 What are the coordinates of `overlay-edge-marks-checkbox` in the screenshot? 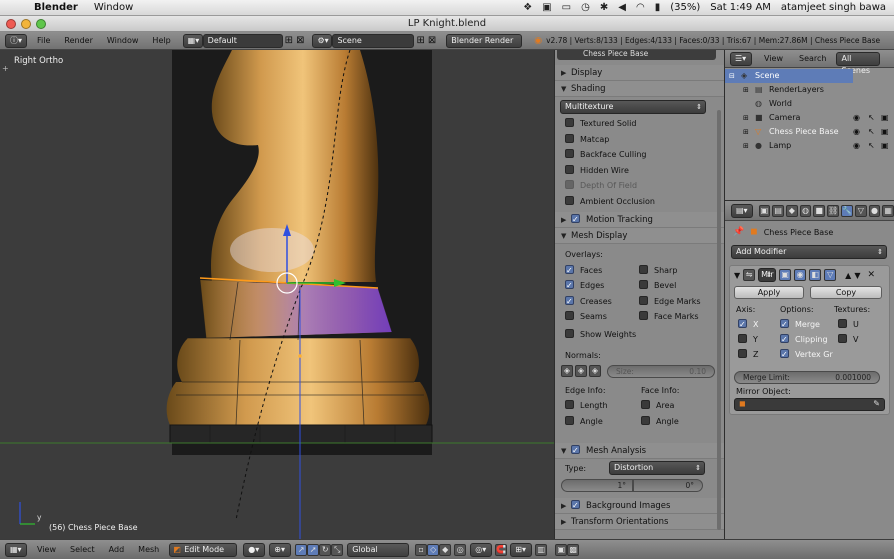 It's located at (643, 300).